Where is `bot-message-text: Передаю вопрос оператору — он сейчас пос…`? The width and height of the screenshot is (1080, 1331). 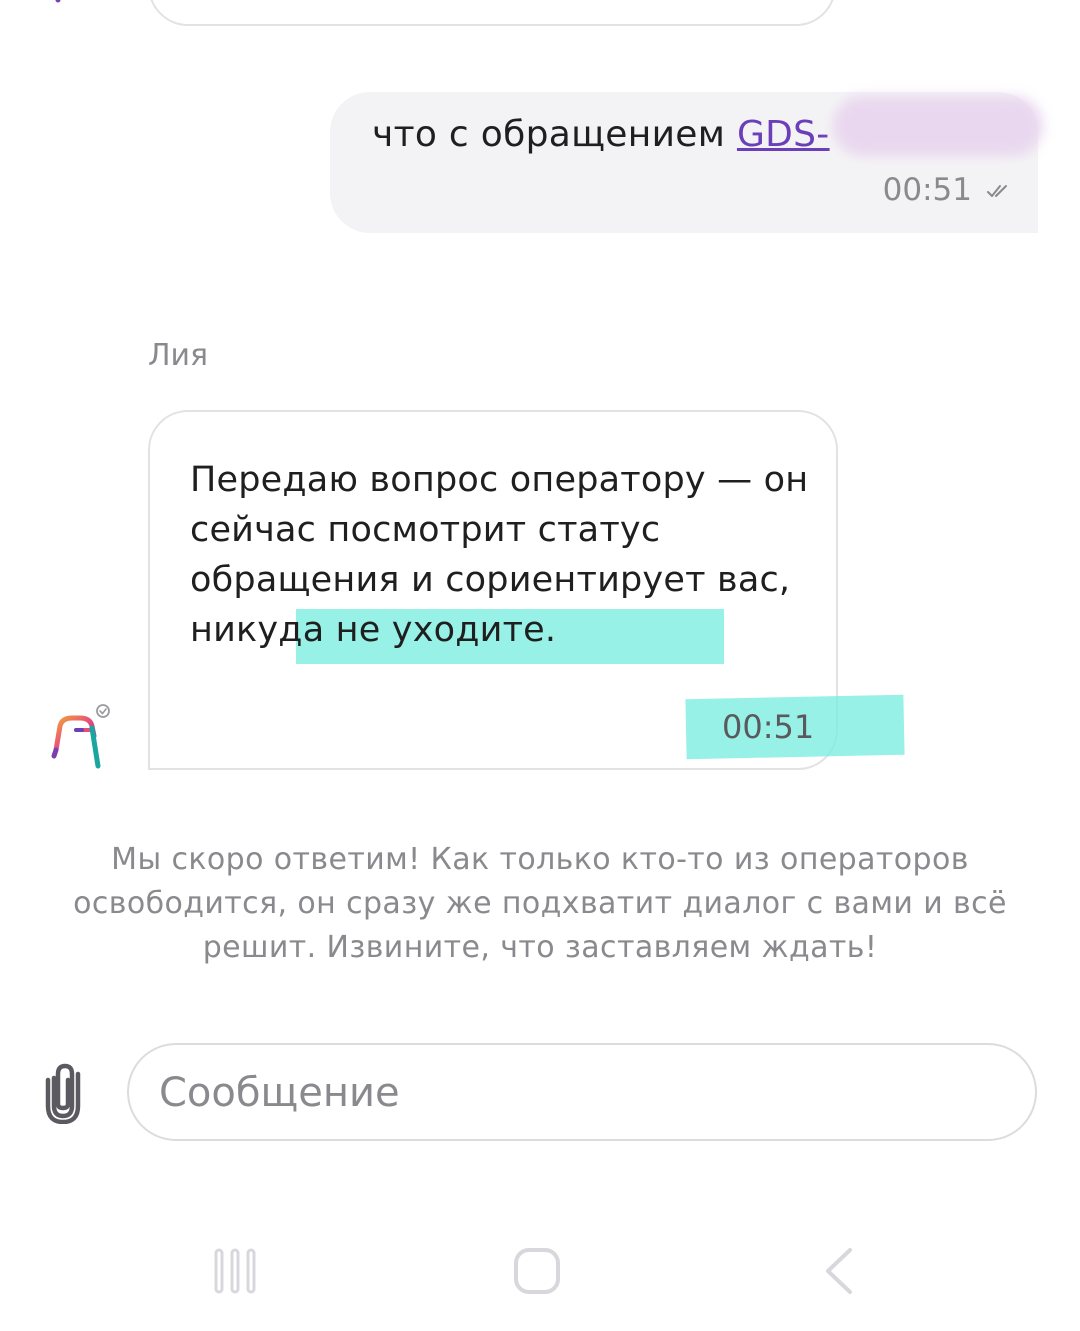
bot-message-text: Передаю вопрос оператору — он сейчас пос… is located at coordinates (500, 555).